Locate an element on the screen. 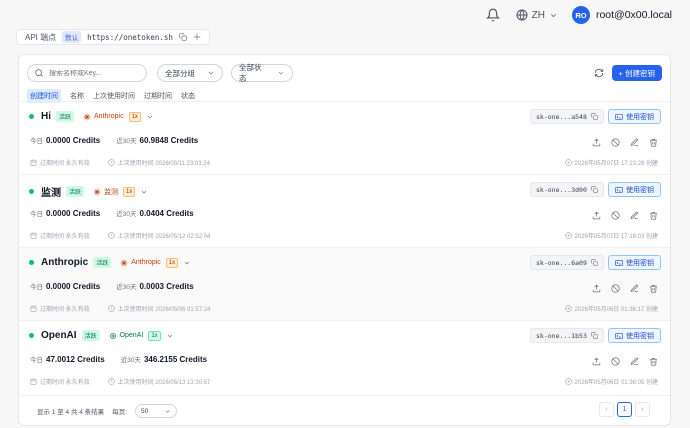 This screenshot has height=428, width=690. created-text: 2026年05月06日 01:36:05 创建 is located at coordinates (616, 383).